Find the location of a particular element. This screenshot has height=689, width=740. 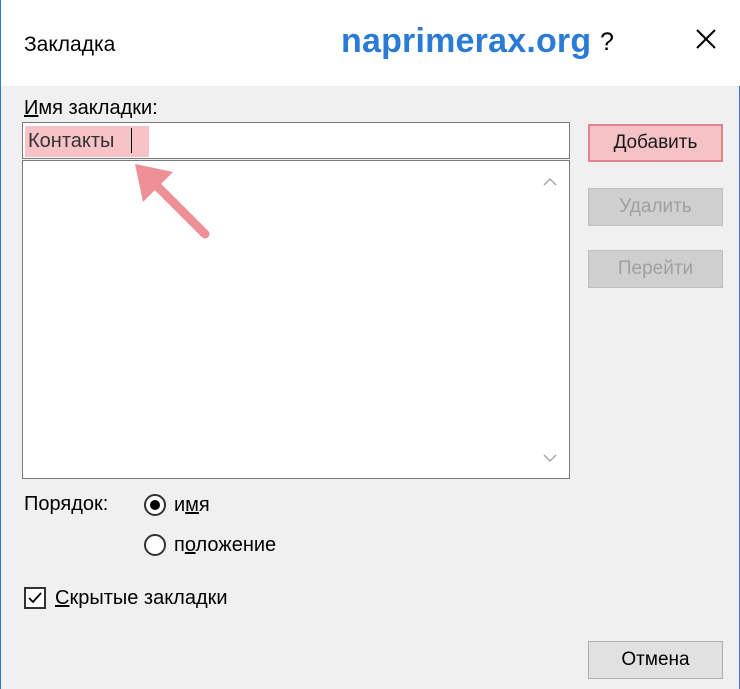

opt-pre: и is located at coordinates (180, 505).